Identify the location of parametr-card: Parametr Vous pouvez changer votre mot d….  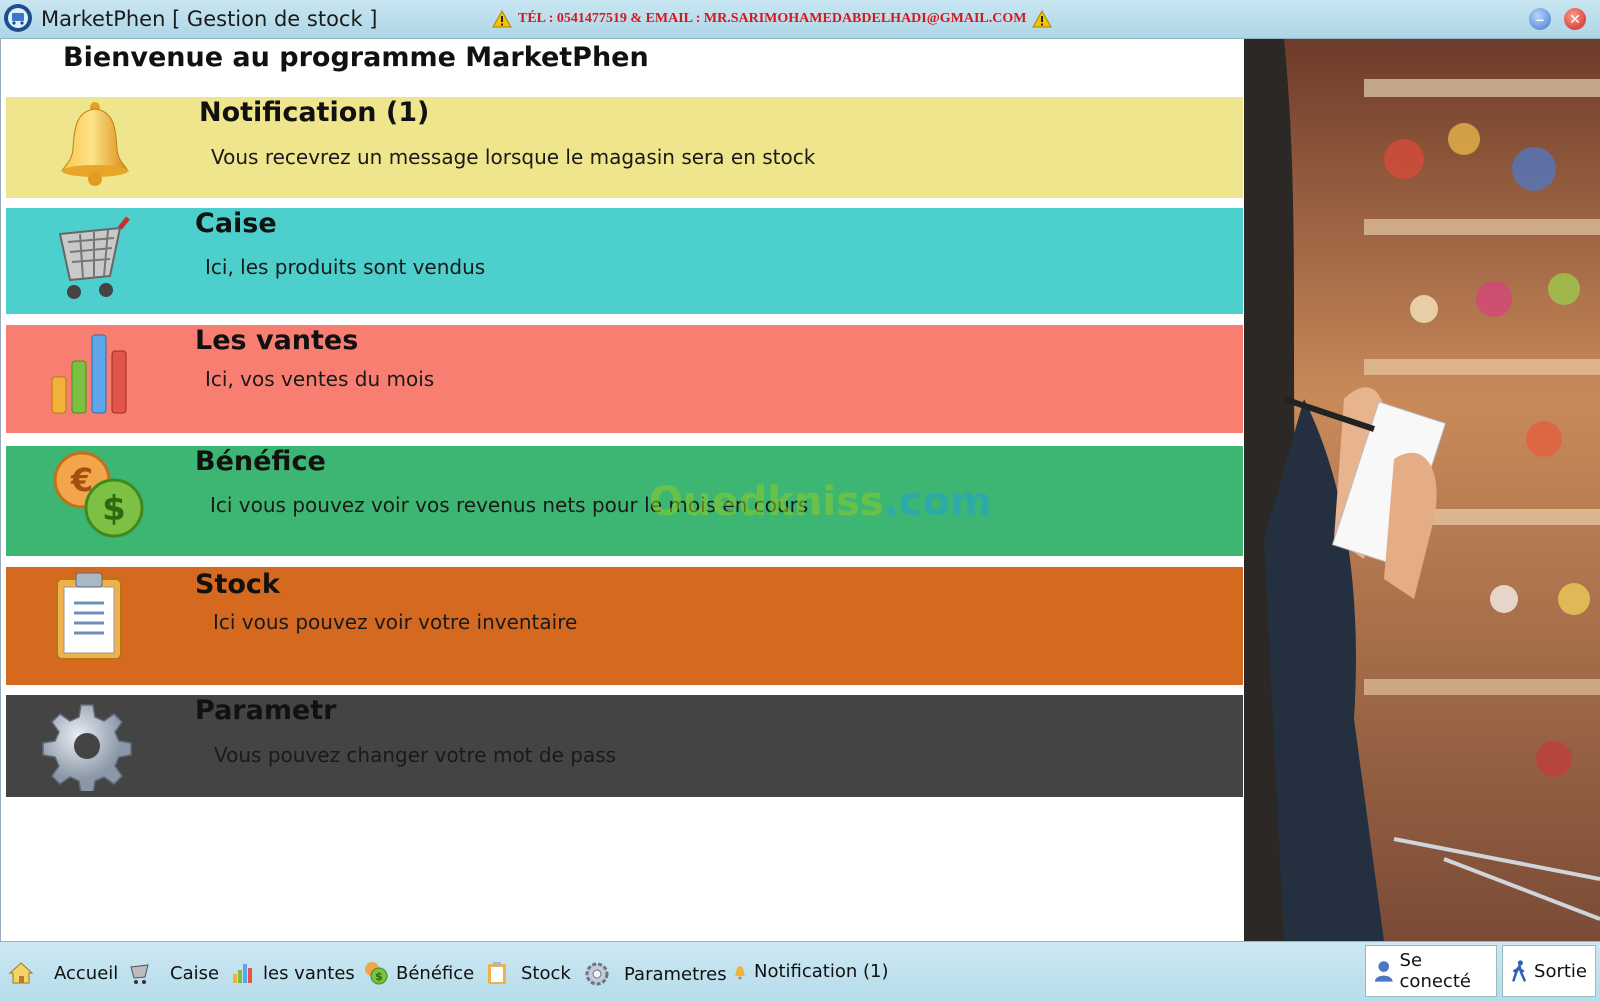
(624, 746).